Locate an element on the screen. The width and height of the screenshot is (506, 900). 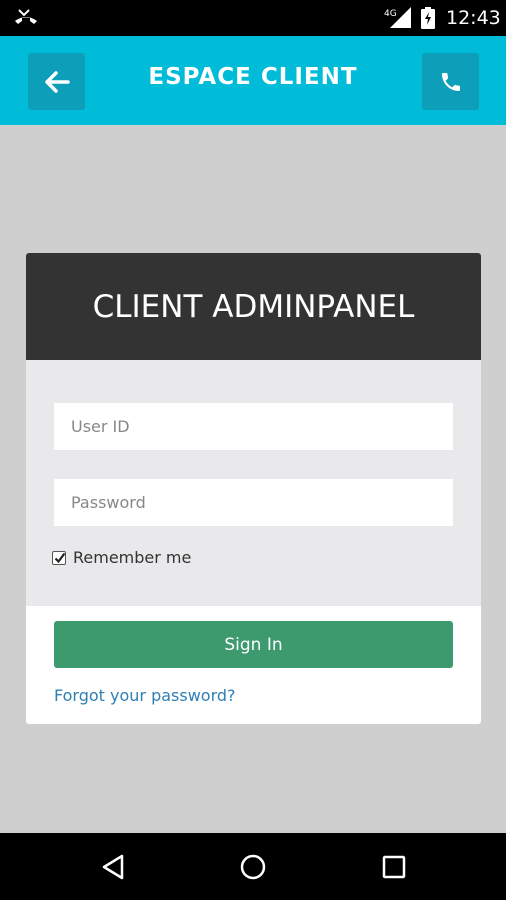
remember-checkbox is located at coordinates (59, 557).